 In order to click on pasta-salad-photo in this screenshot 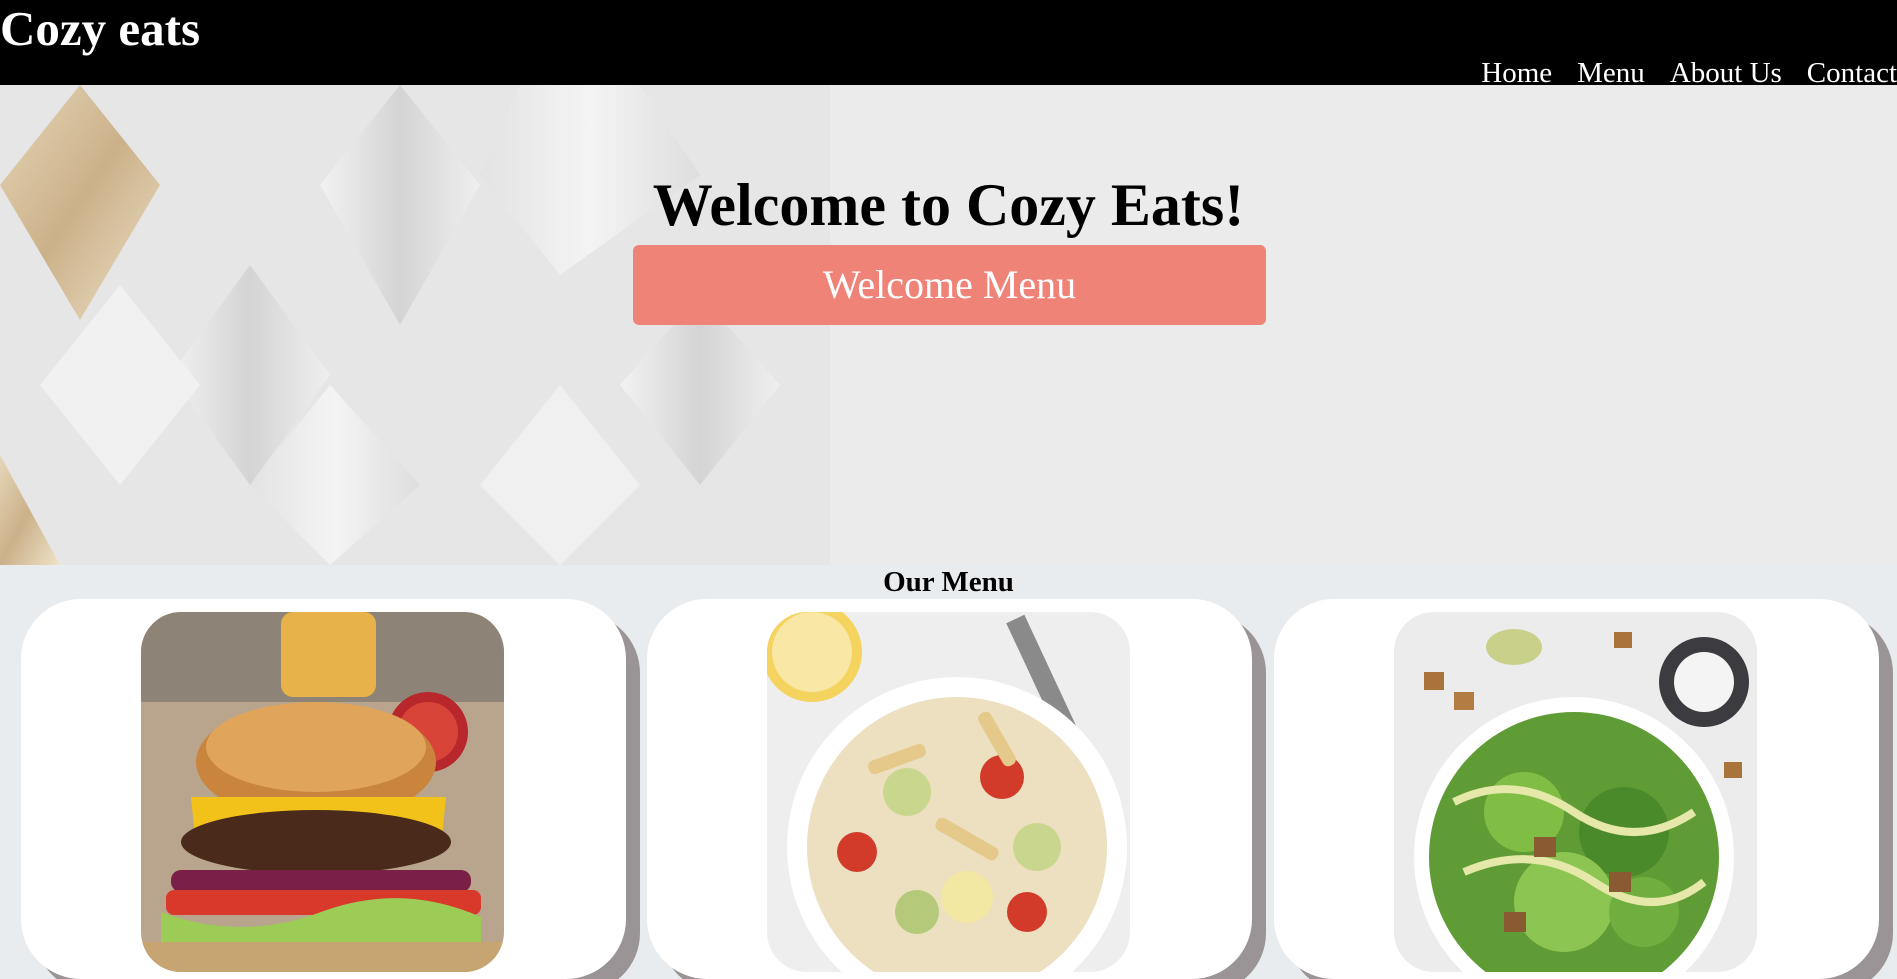, I will do `click(948, 792)`.